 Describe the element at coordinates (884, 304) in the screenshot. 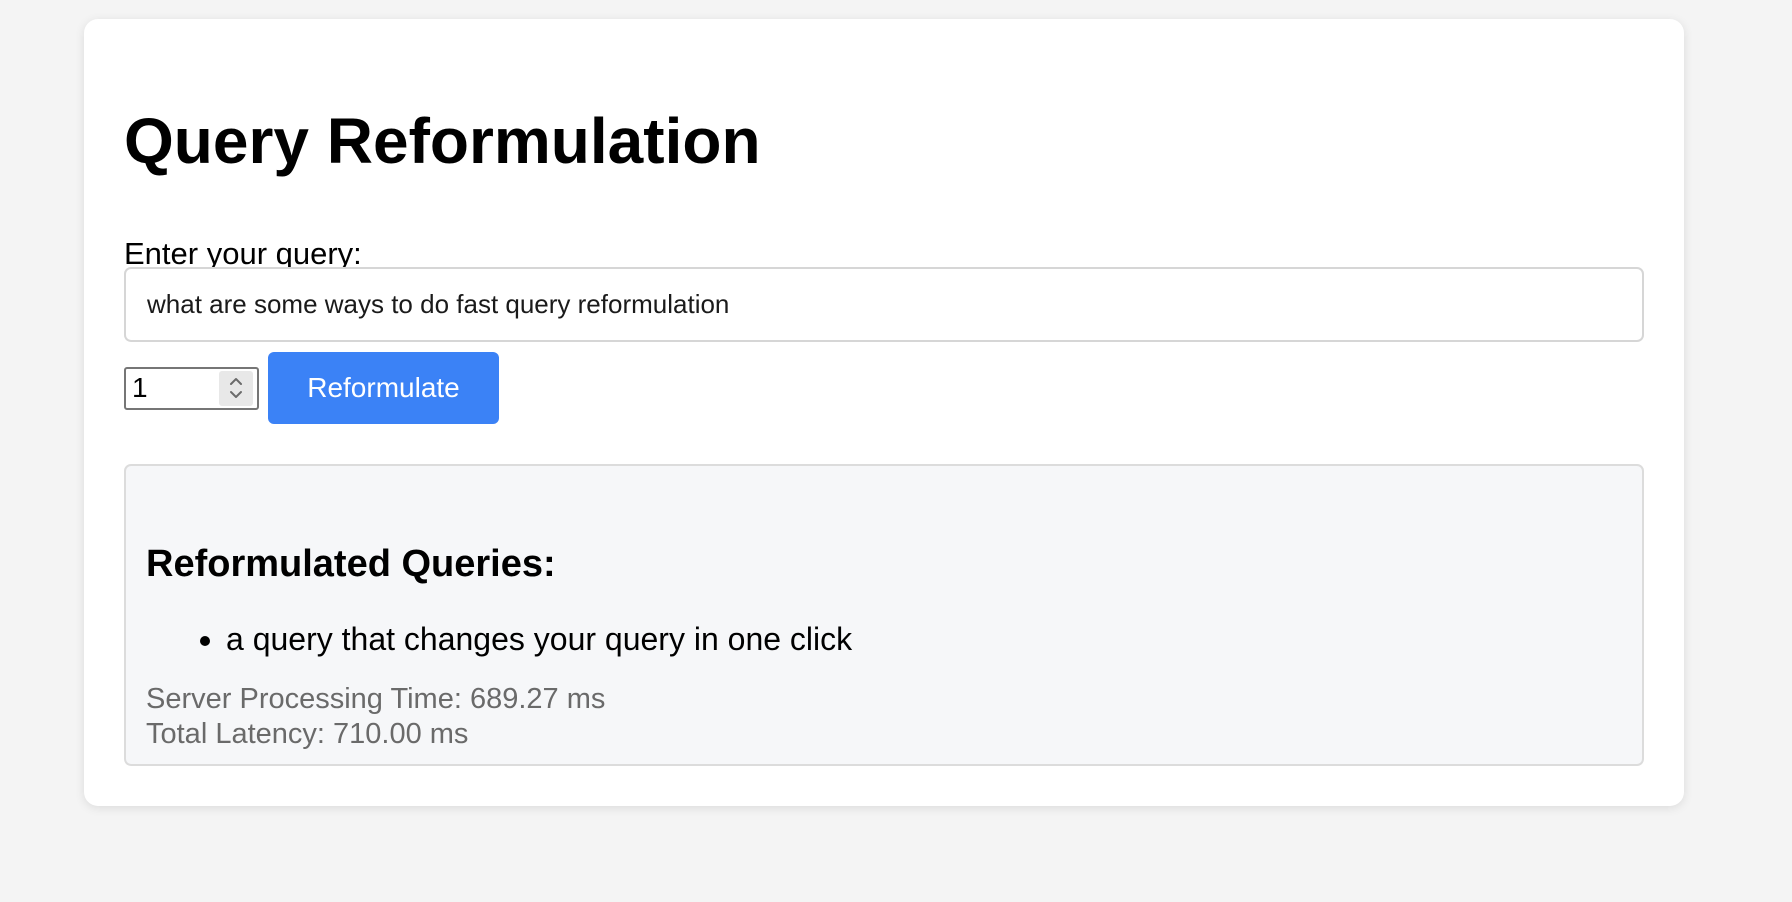

I see `query-input` at that location.